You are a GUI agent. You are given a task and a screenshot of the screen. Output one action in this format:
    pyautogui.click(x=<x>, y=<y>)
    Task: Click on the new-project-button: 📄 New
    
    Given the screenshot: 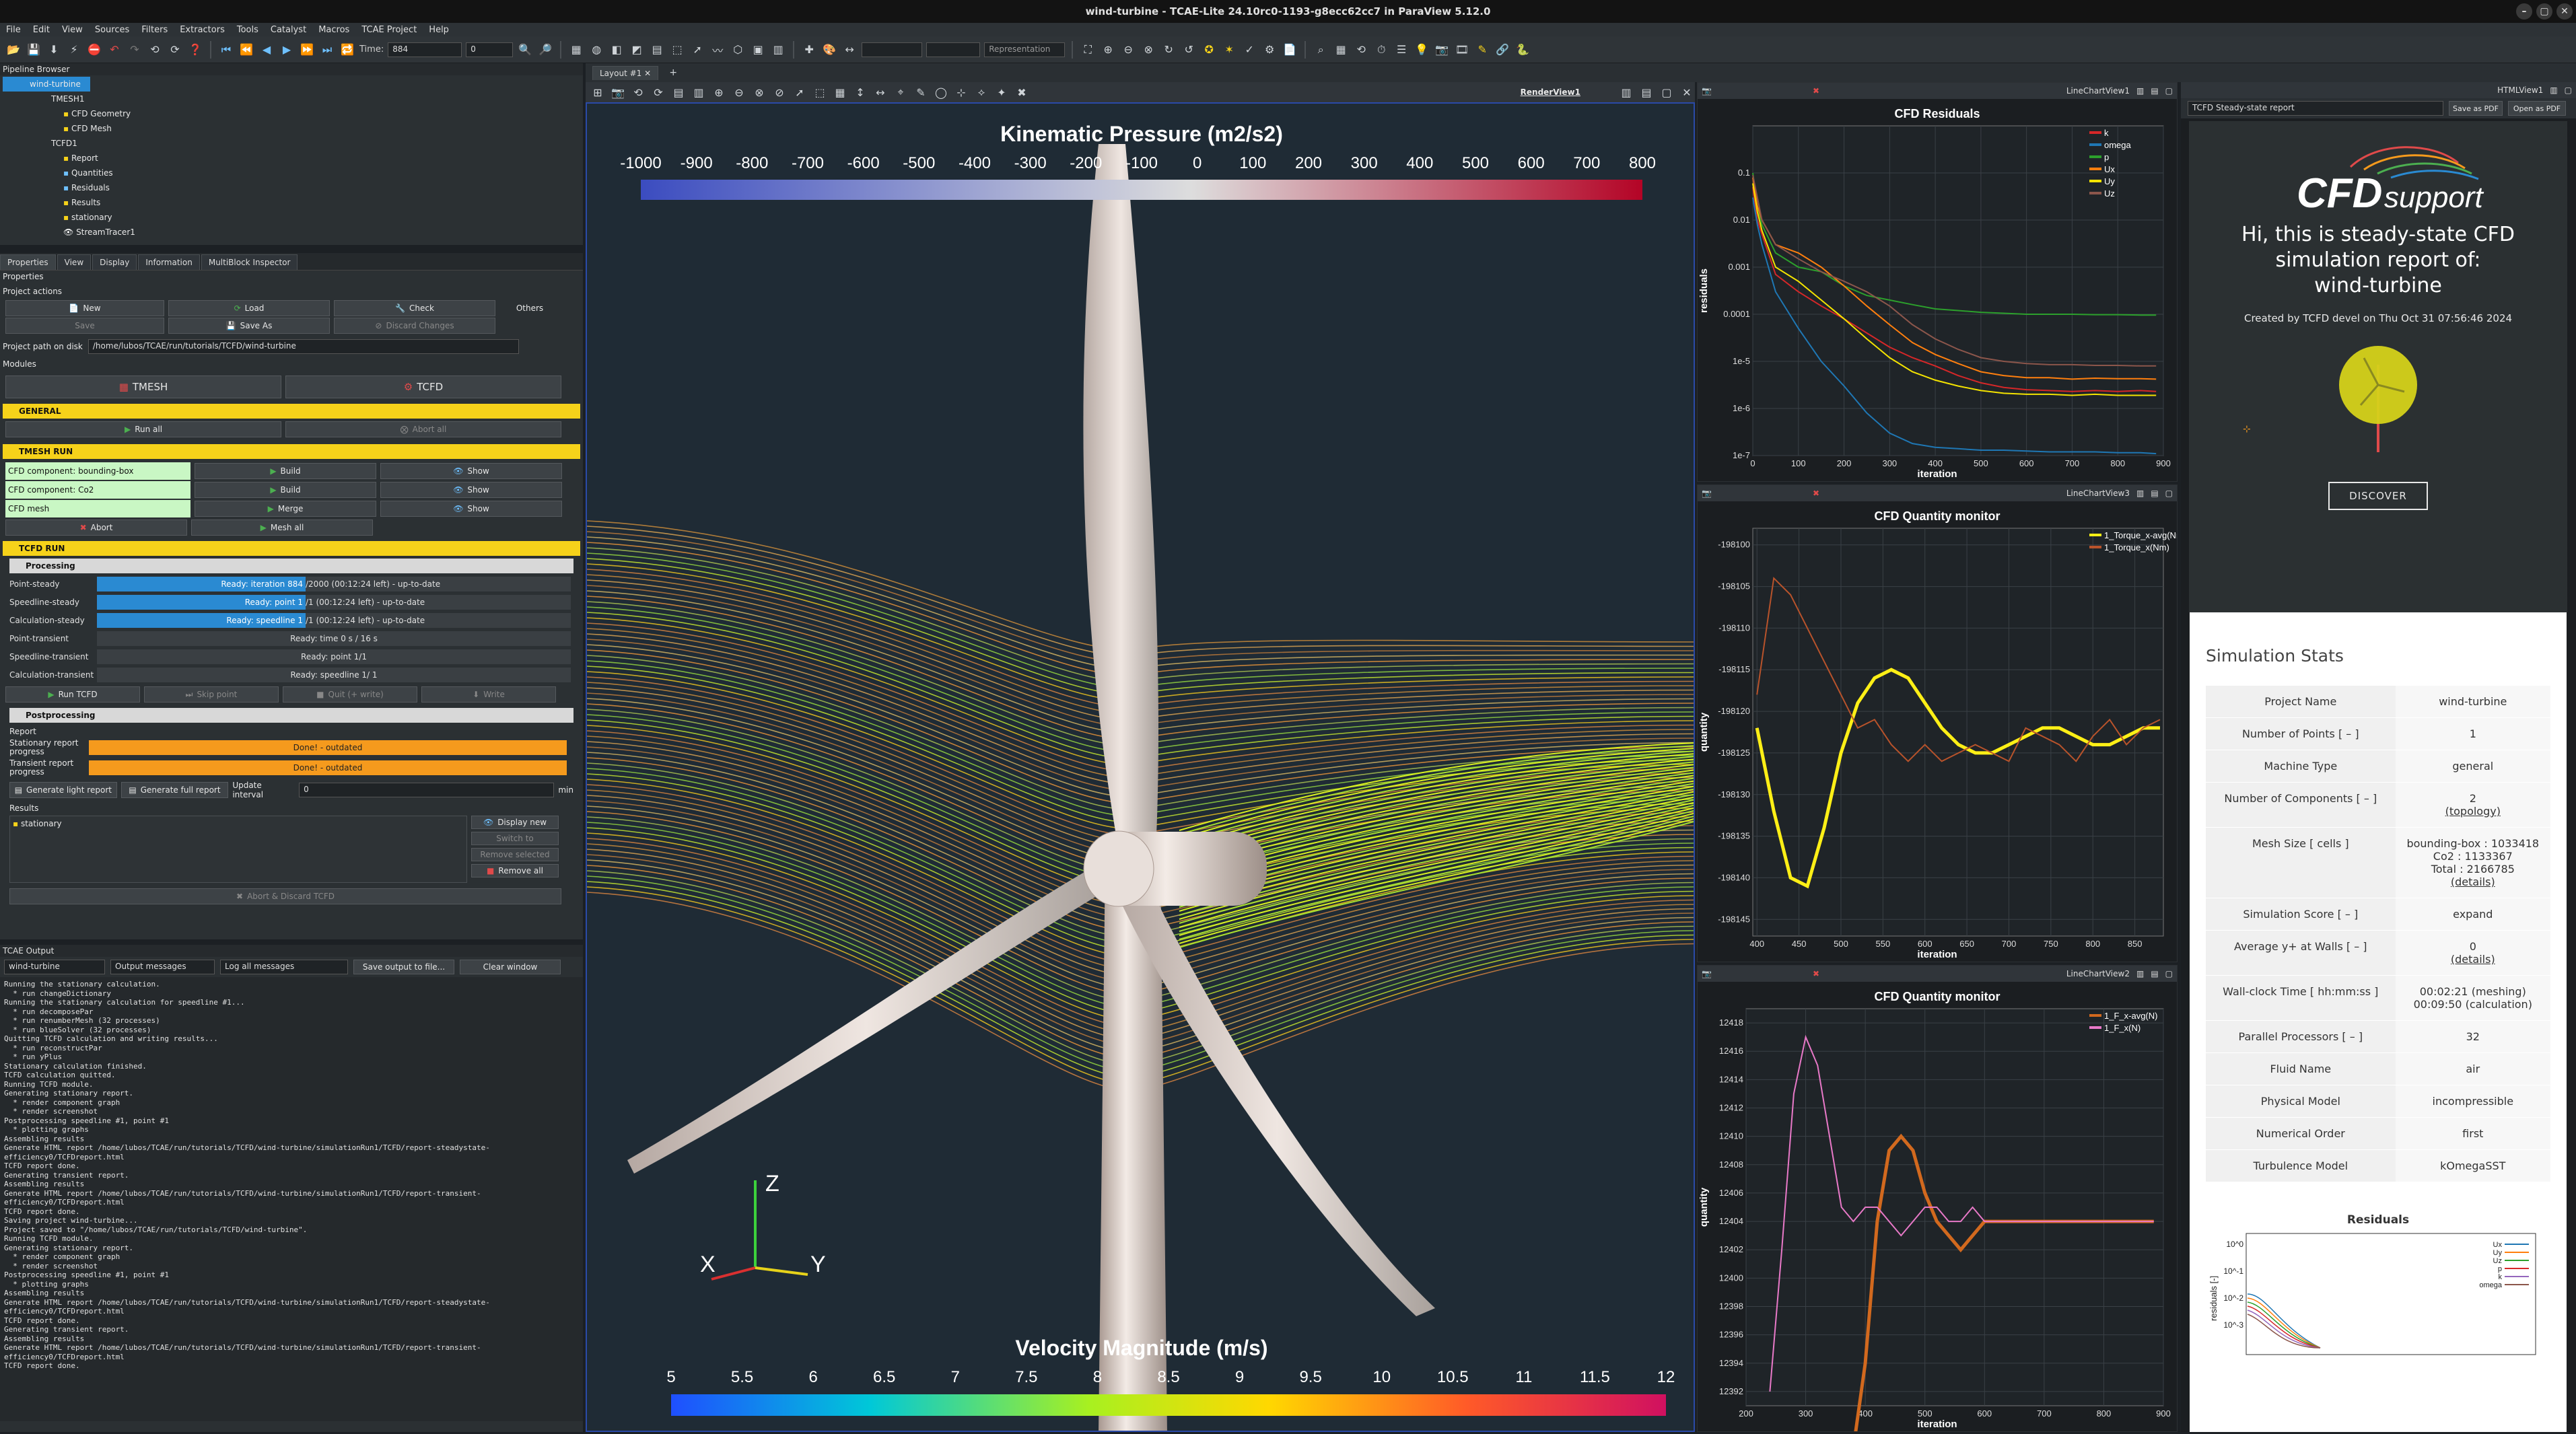 What is the action you would take?
    pyautogui.click(x=84, y=308)
    